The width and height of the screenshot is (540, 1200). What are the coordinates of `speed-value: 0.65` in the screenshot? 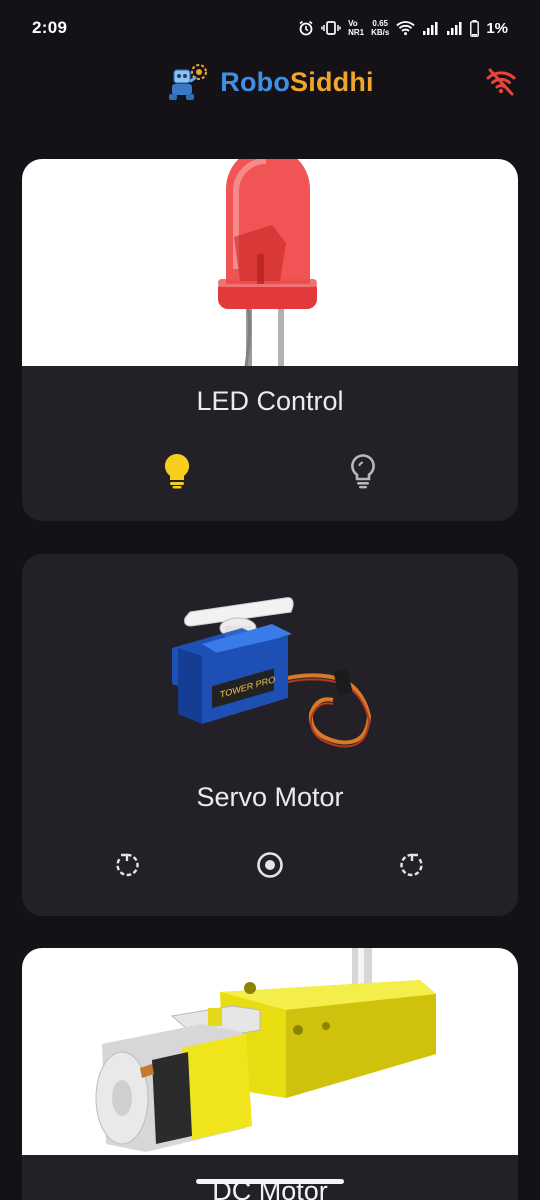 It's located at (380, 23).